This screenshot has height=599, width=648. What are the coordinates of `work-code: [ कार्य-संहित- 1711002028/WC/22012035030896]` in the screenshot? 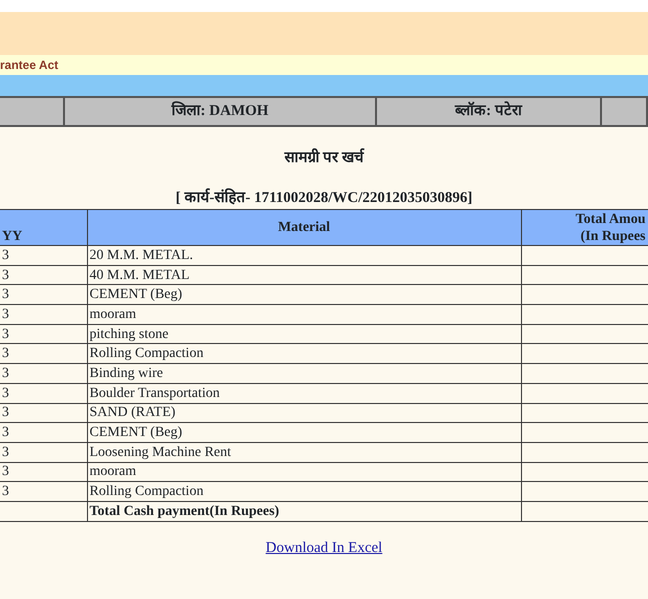 It's located at (324, 197).